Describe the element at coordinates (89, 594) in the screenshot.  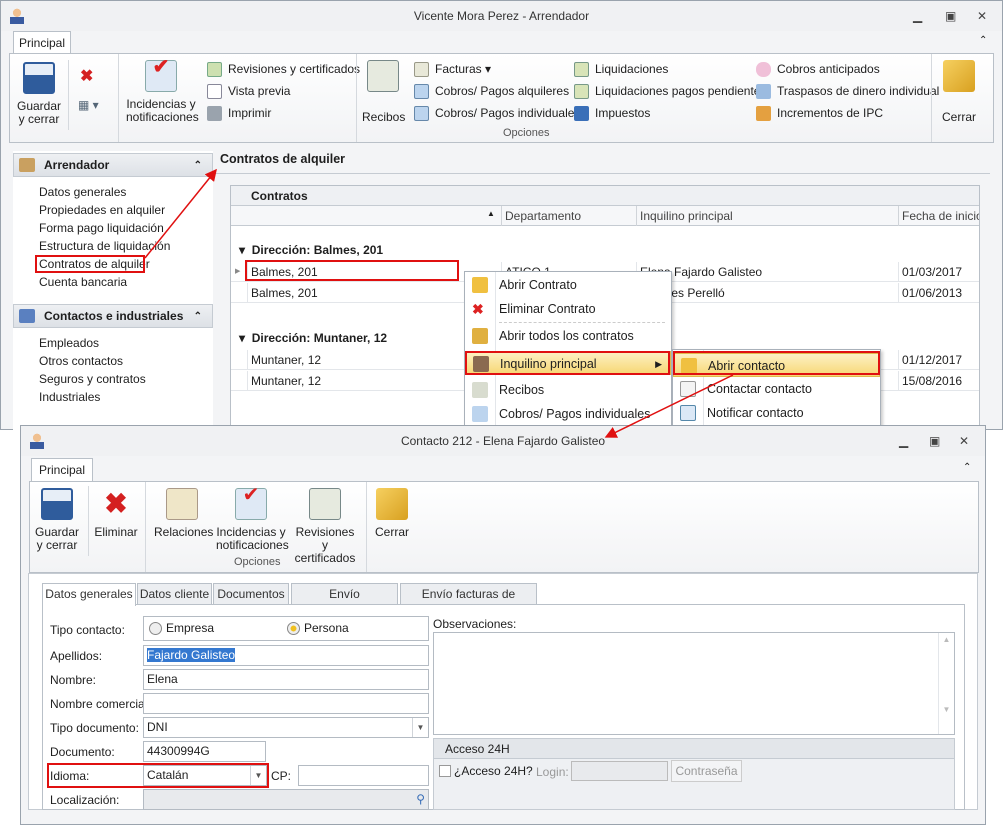
I see `tab-0: Datos generales` at that location.